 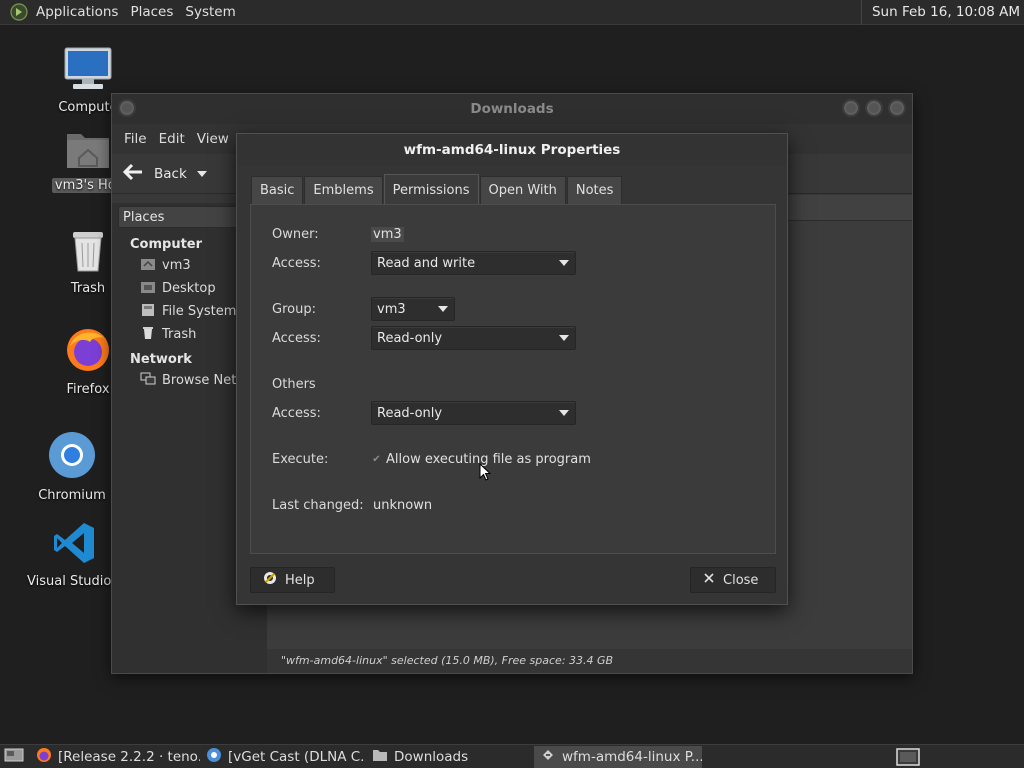 I want to click on dialog-title: wfm-amd64-linux Properties, so click(x=512, y=150).